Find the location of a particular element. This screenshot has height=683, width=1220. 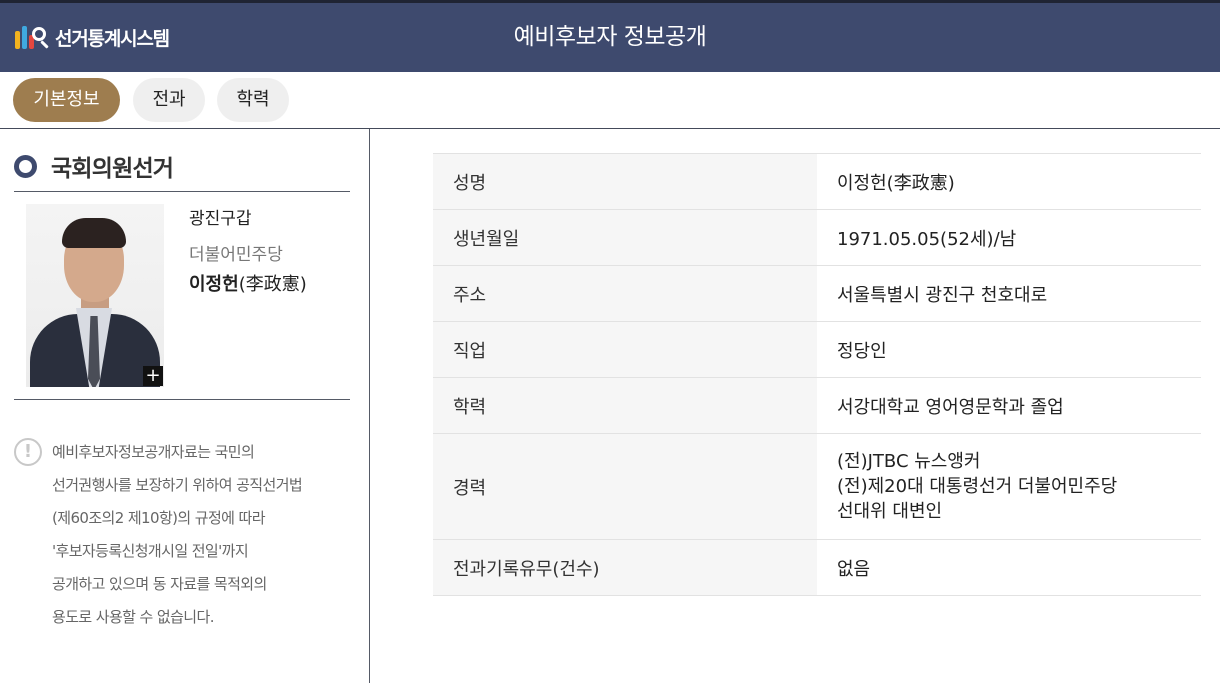

logo-chart-icon is located at coordinates (33, 37).